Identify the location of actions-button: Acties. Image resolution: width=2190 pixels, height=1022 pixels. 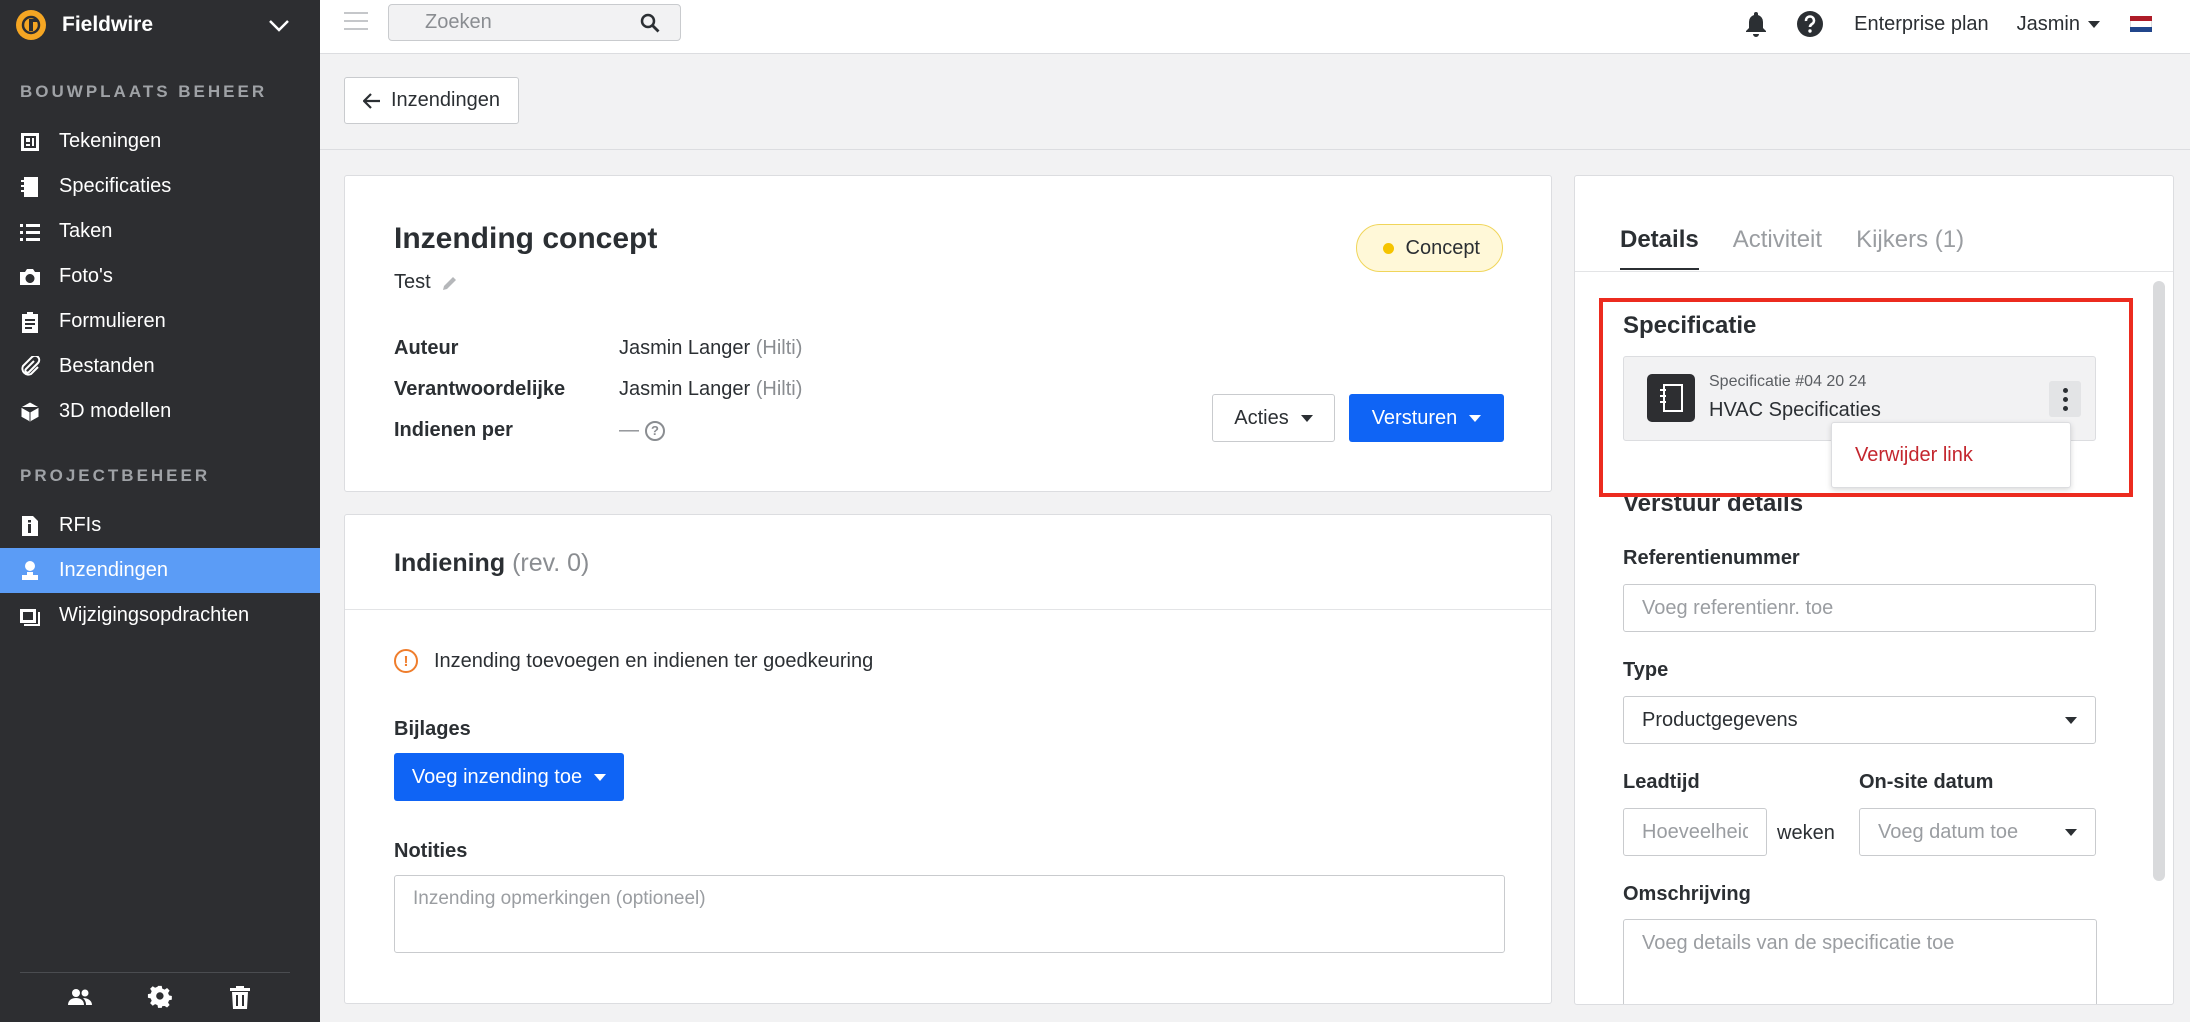
(1273, 418).